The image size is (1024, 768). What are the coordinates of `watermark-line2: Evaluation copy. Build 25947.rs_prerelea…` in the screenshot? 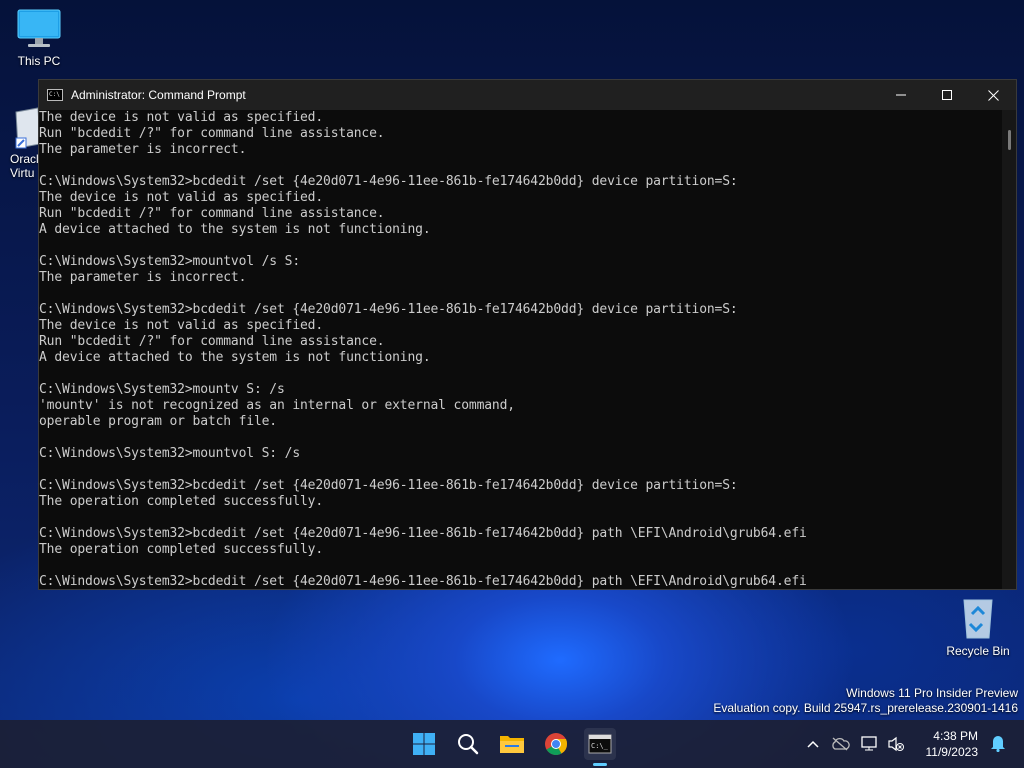 It's located at (865, 708).